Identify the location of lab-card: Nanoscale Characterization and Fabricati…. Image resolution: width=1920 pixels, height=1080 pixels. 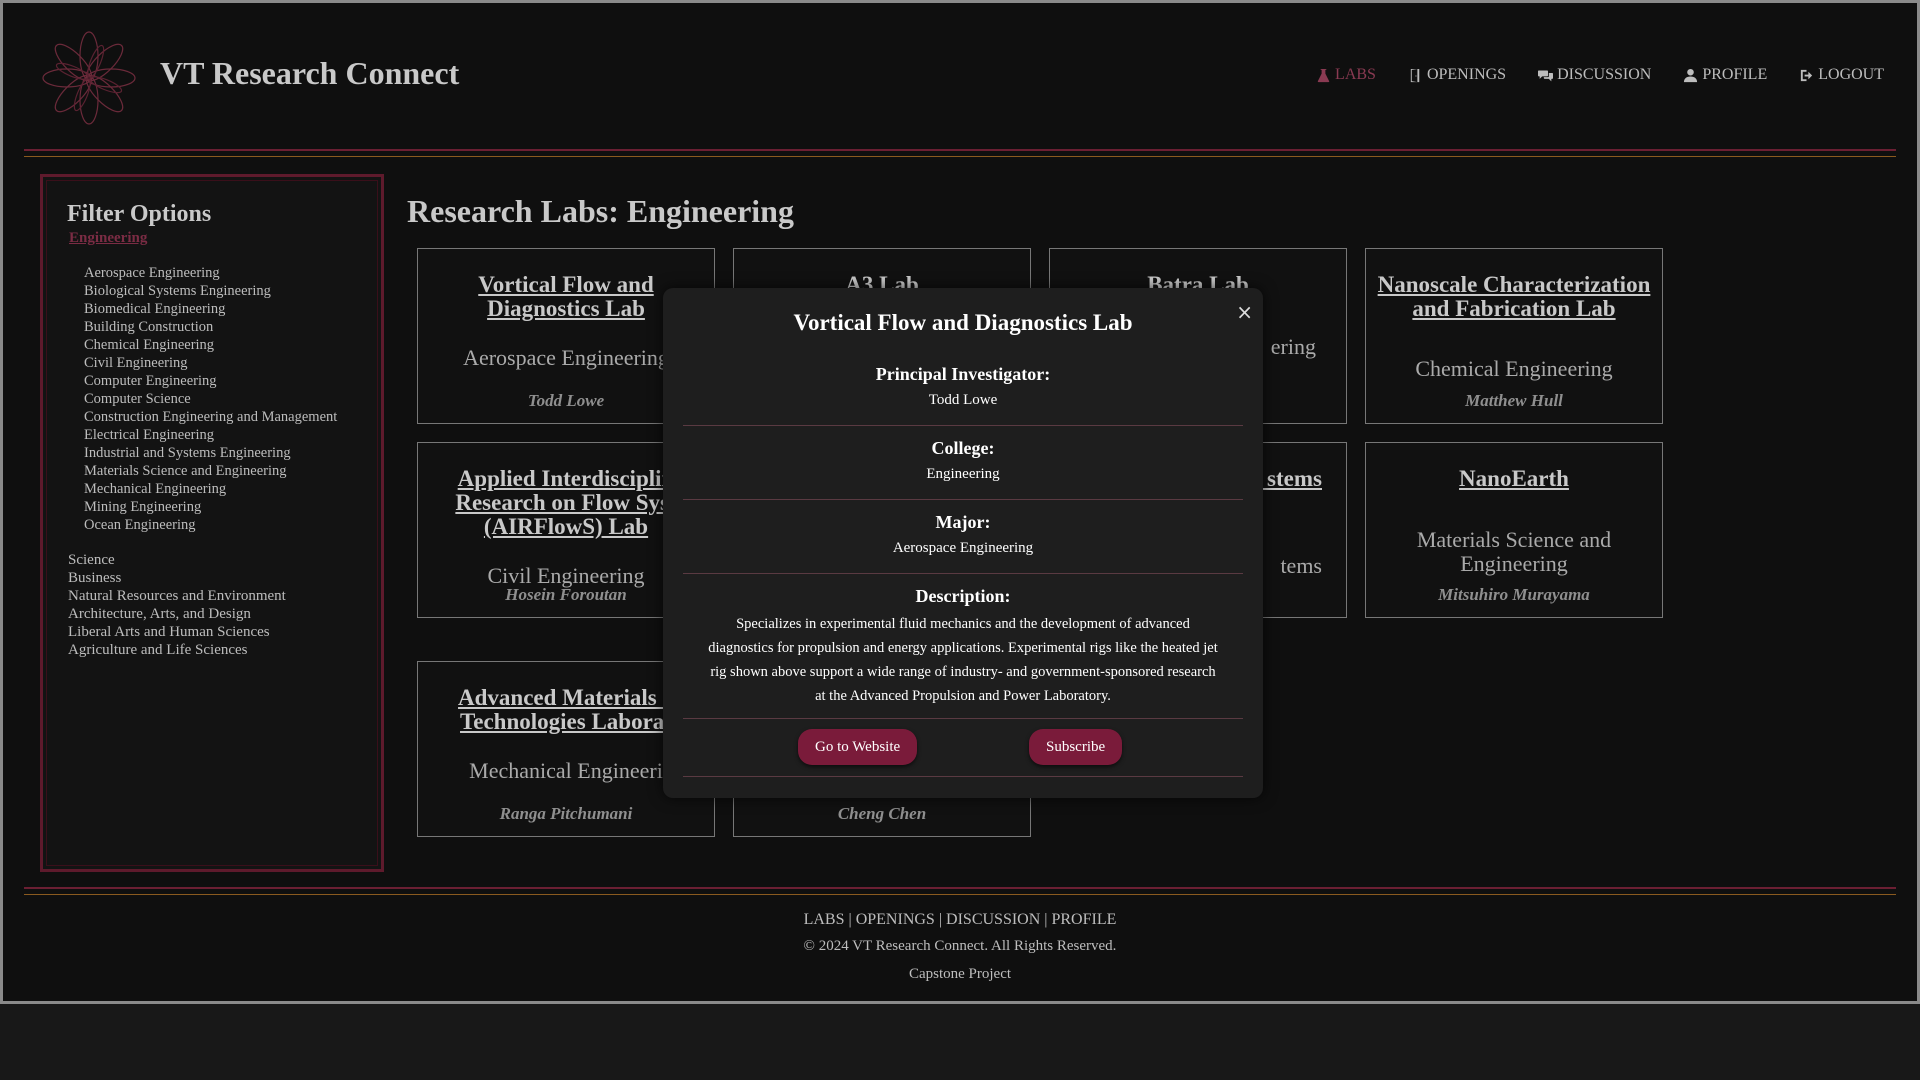
(1514, 336).